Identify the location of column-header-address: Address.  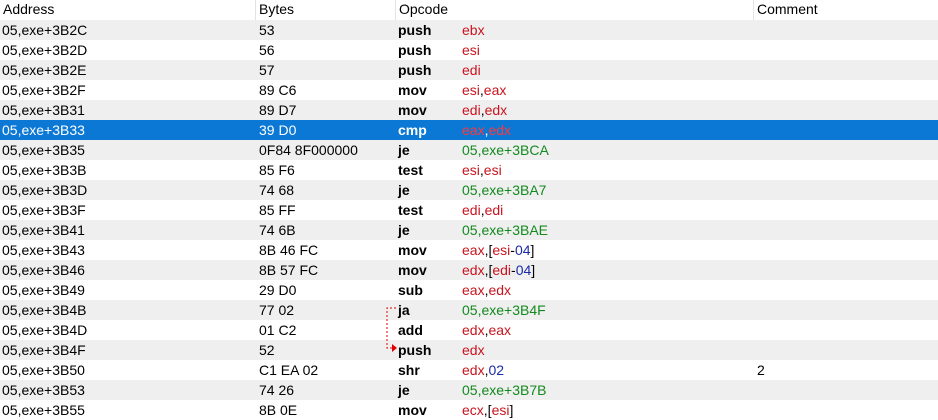
(128, 10).